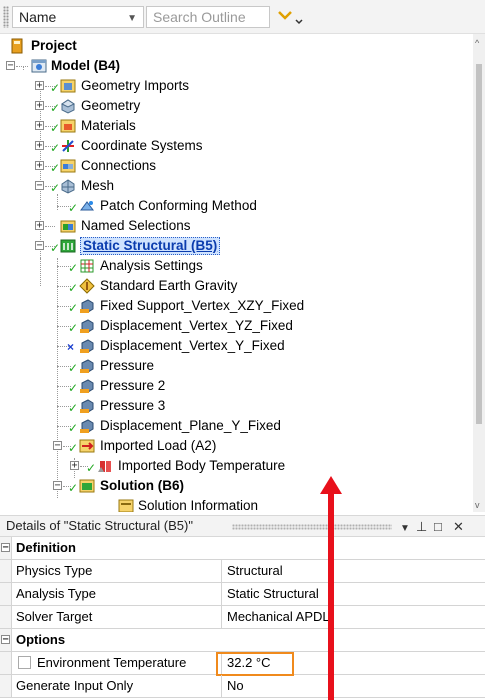  I want to click on tree-item-connections: + ✓ Connections, so click(230, 166).